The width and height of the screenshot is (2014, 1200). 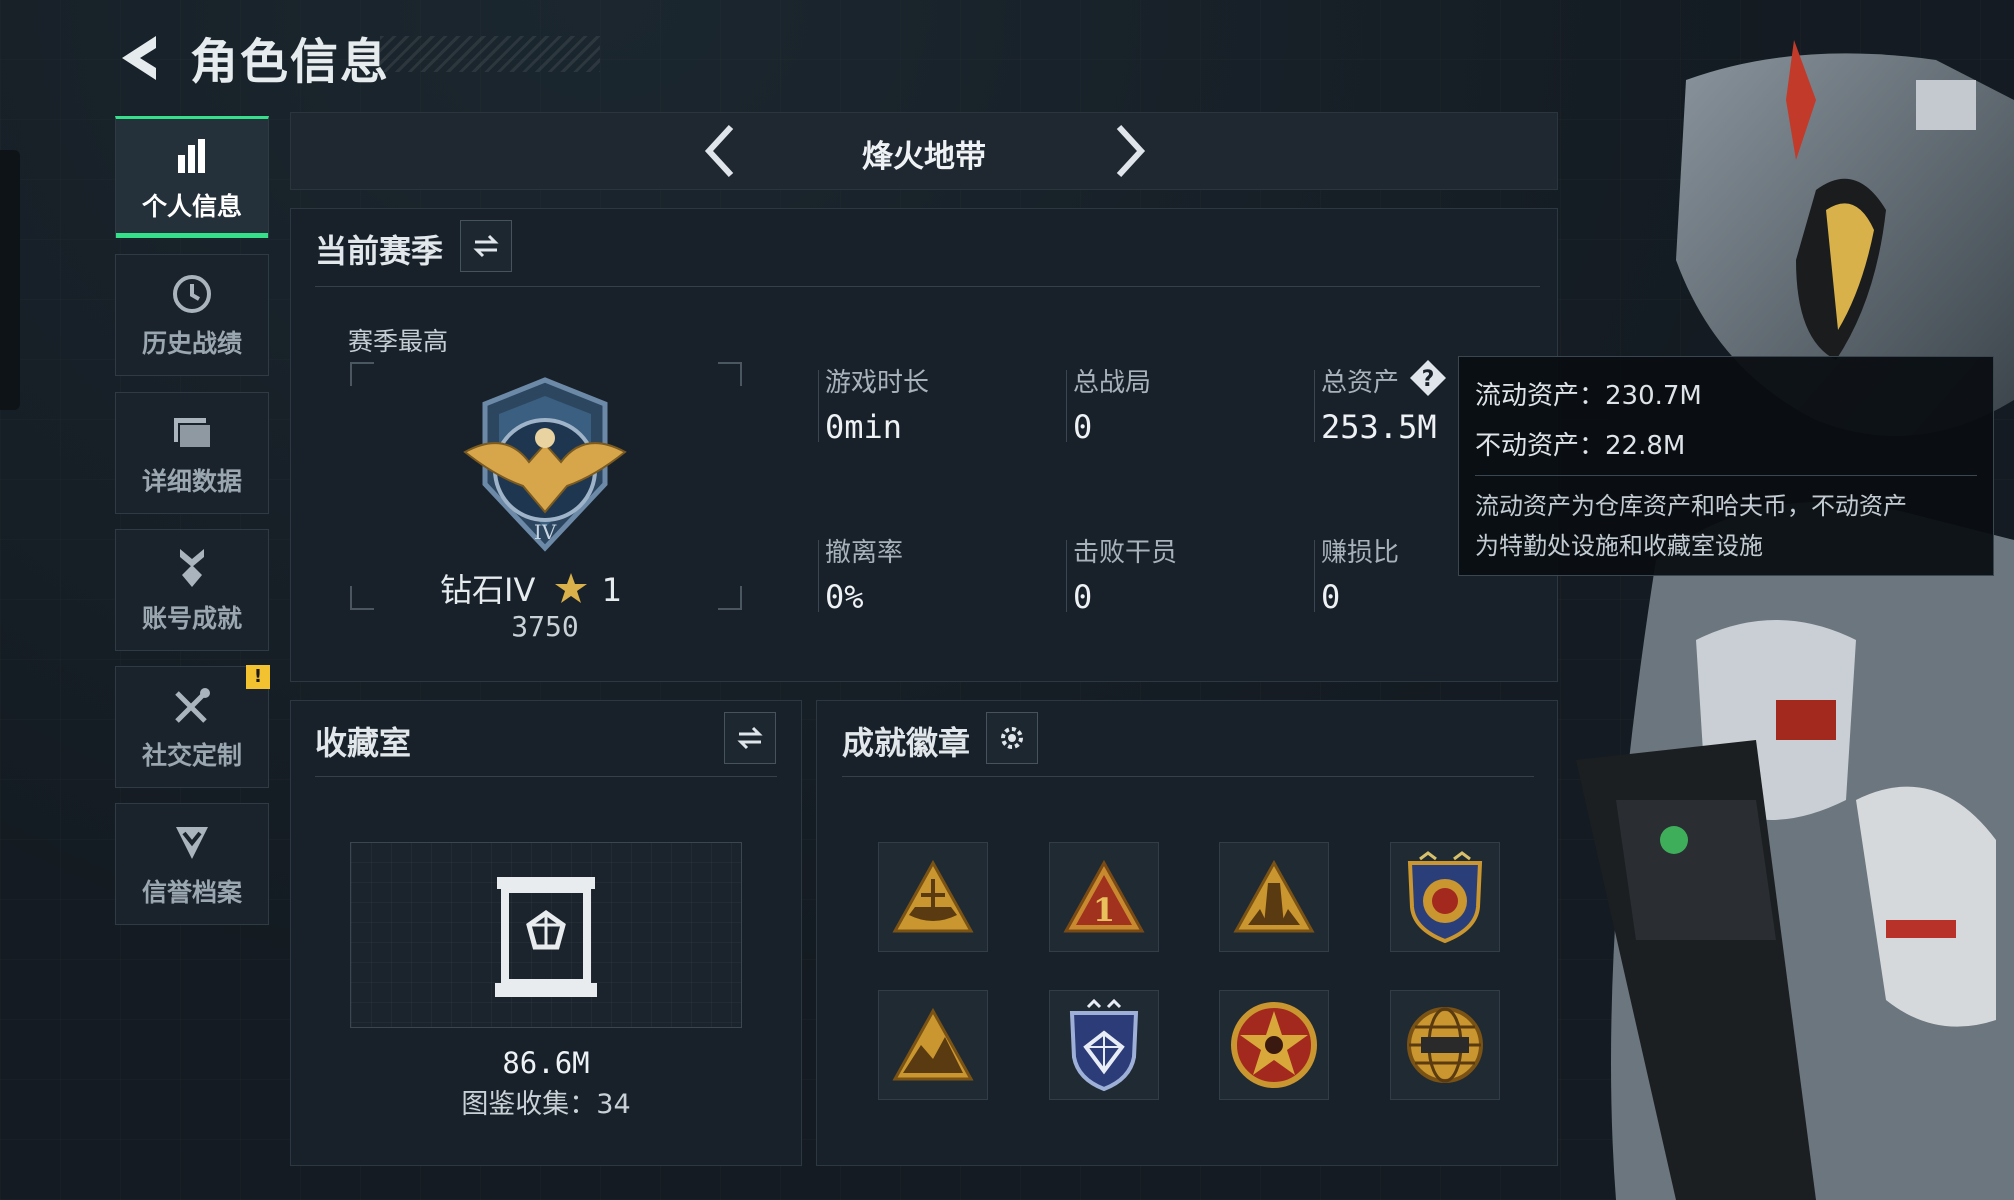 I want to click on stat-label-profit-ratio: 赚损比, so click(x=1360, y=553).